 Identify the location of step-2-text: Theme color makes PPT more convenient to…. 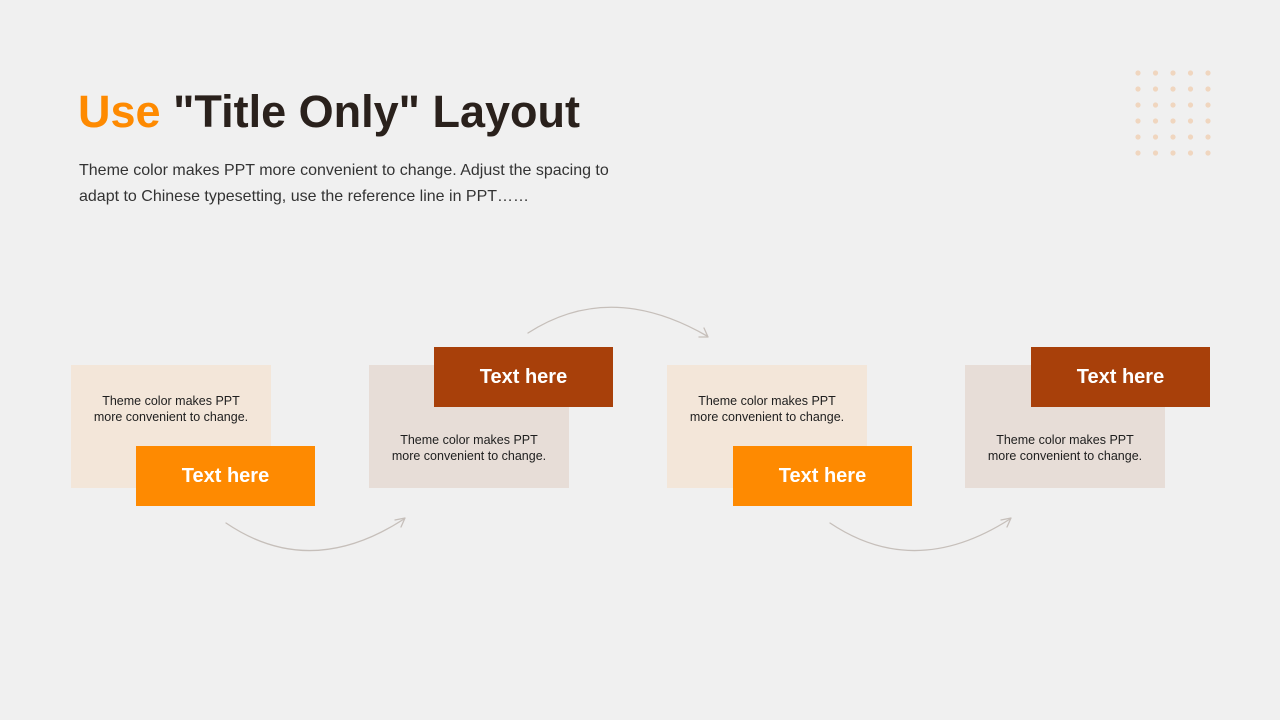
(469, 448).